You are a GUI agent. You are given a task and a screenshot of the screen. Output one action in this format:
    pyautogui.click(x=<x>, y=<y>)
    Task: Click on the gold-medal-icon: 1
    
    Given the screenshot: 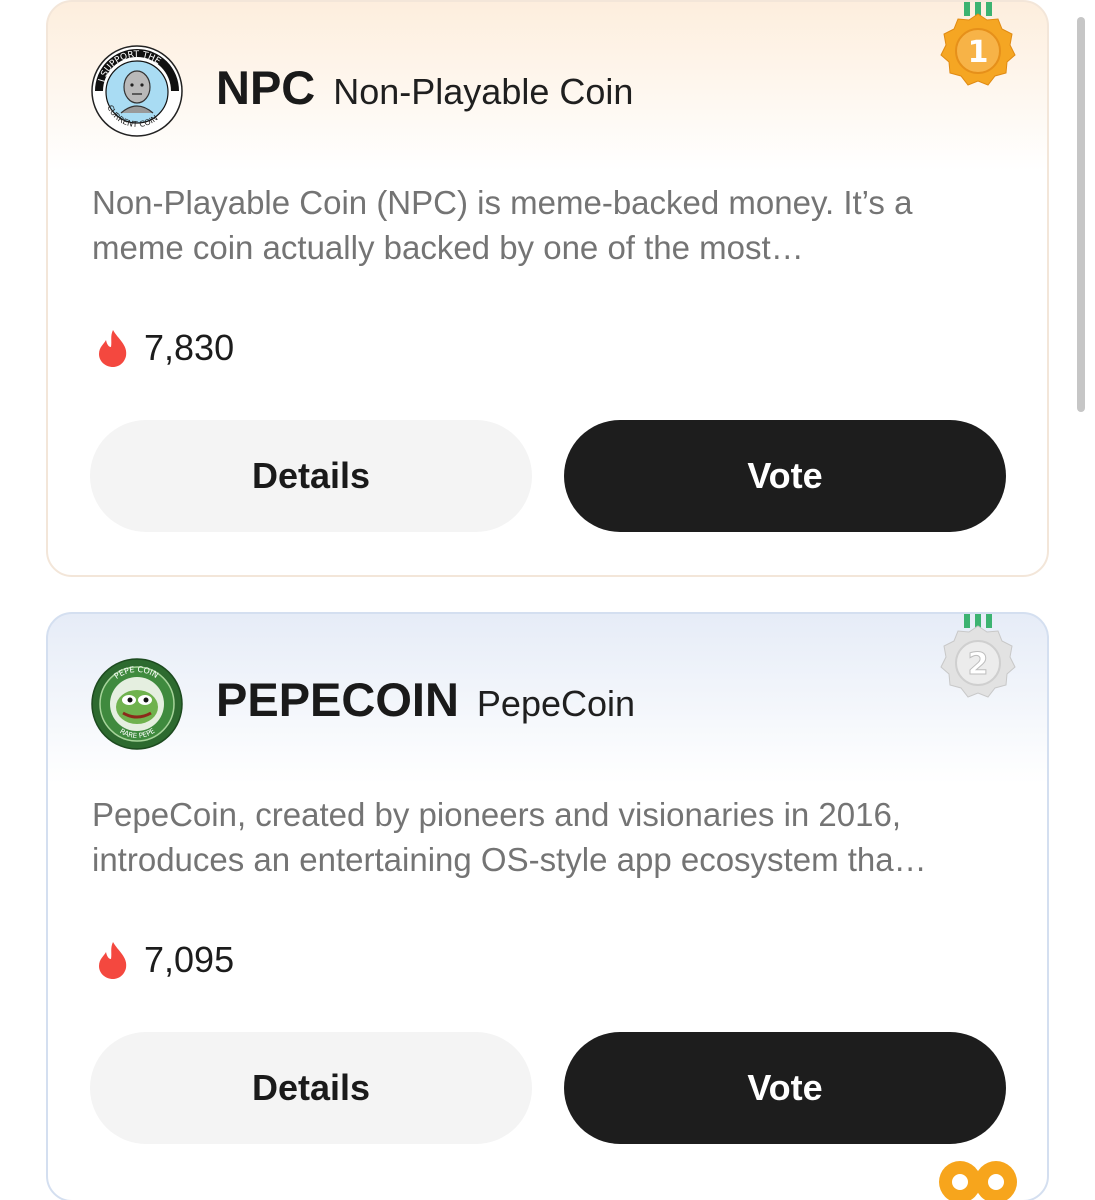 What is the action you would take?
    pyautogui.click(x=978, y=44)
    